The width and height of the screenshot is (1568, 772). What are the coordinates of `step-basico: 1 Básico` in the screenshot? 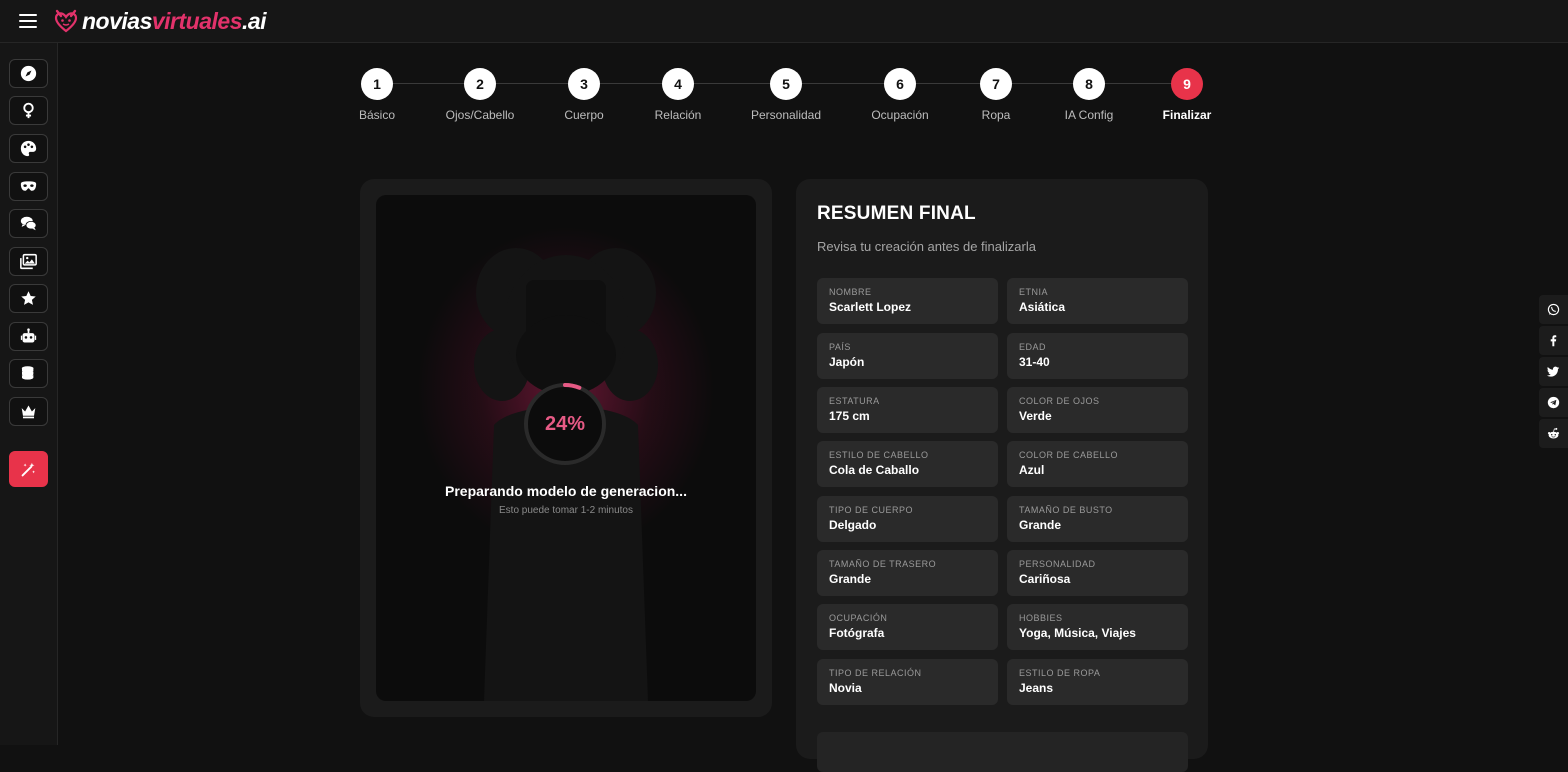 It's located at (377, 95).